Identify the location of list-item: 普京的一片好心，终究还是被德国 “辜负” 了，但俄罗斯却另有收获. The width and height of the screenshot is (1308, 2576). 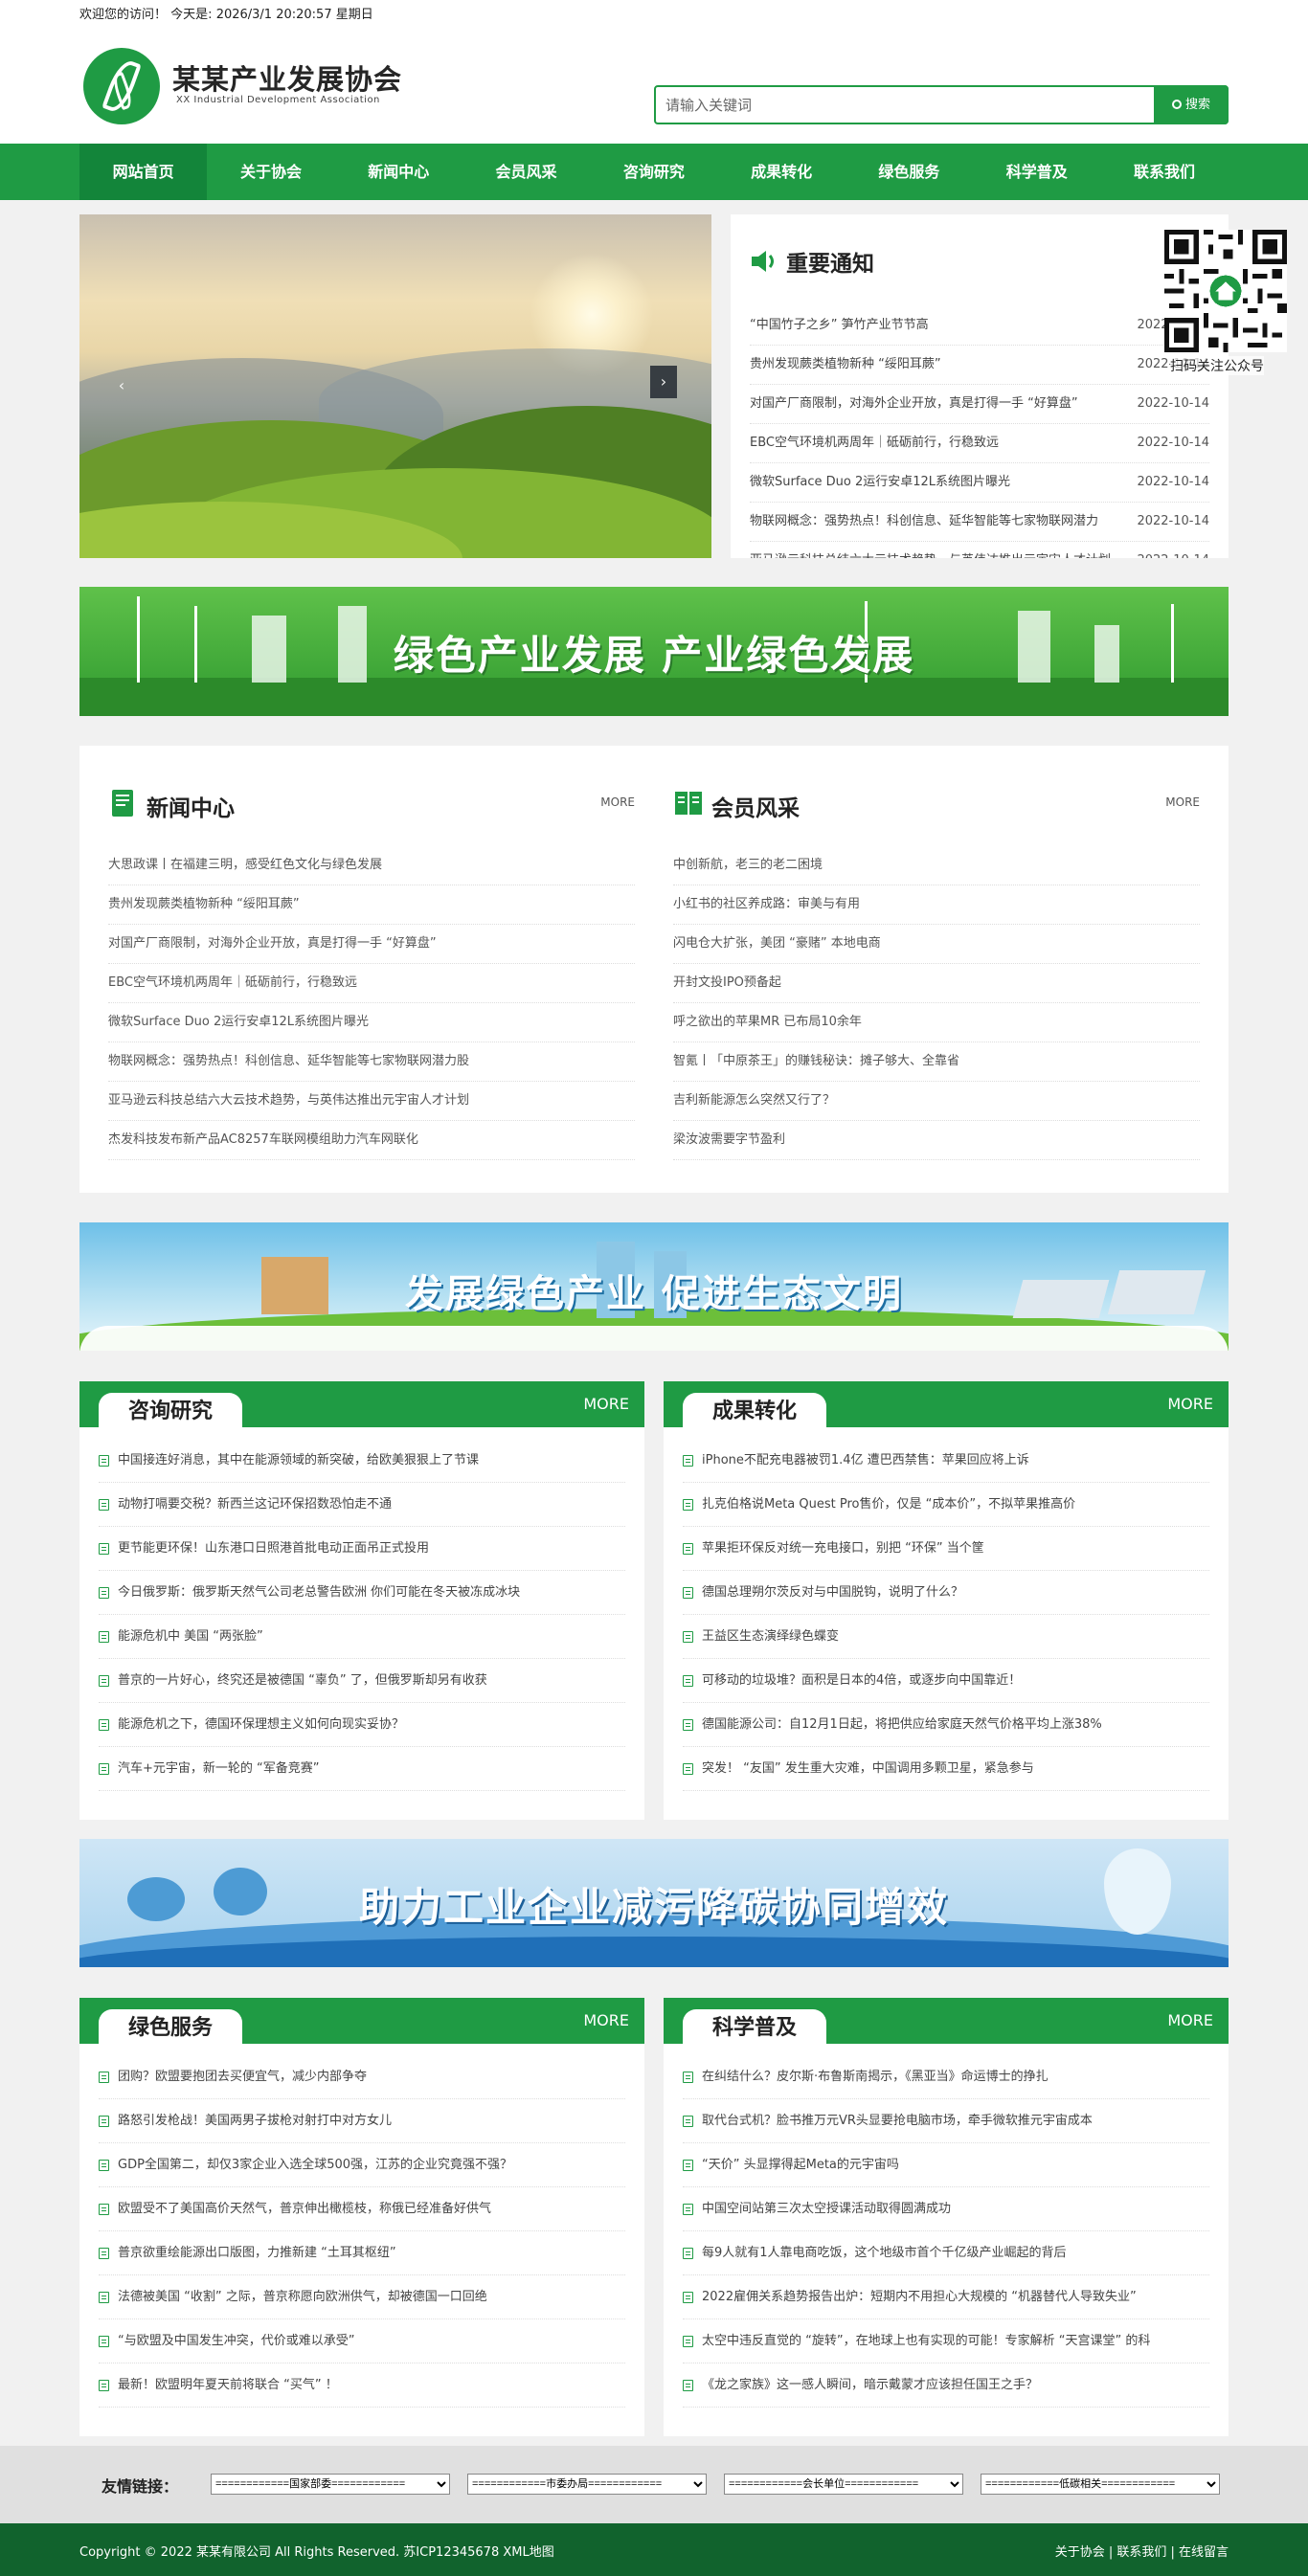
(362, 1681).